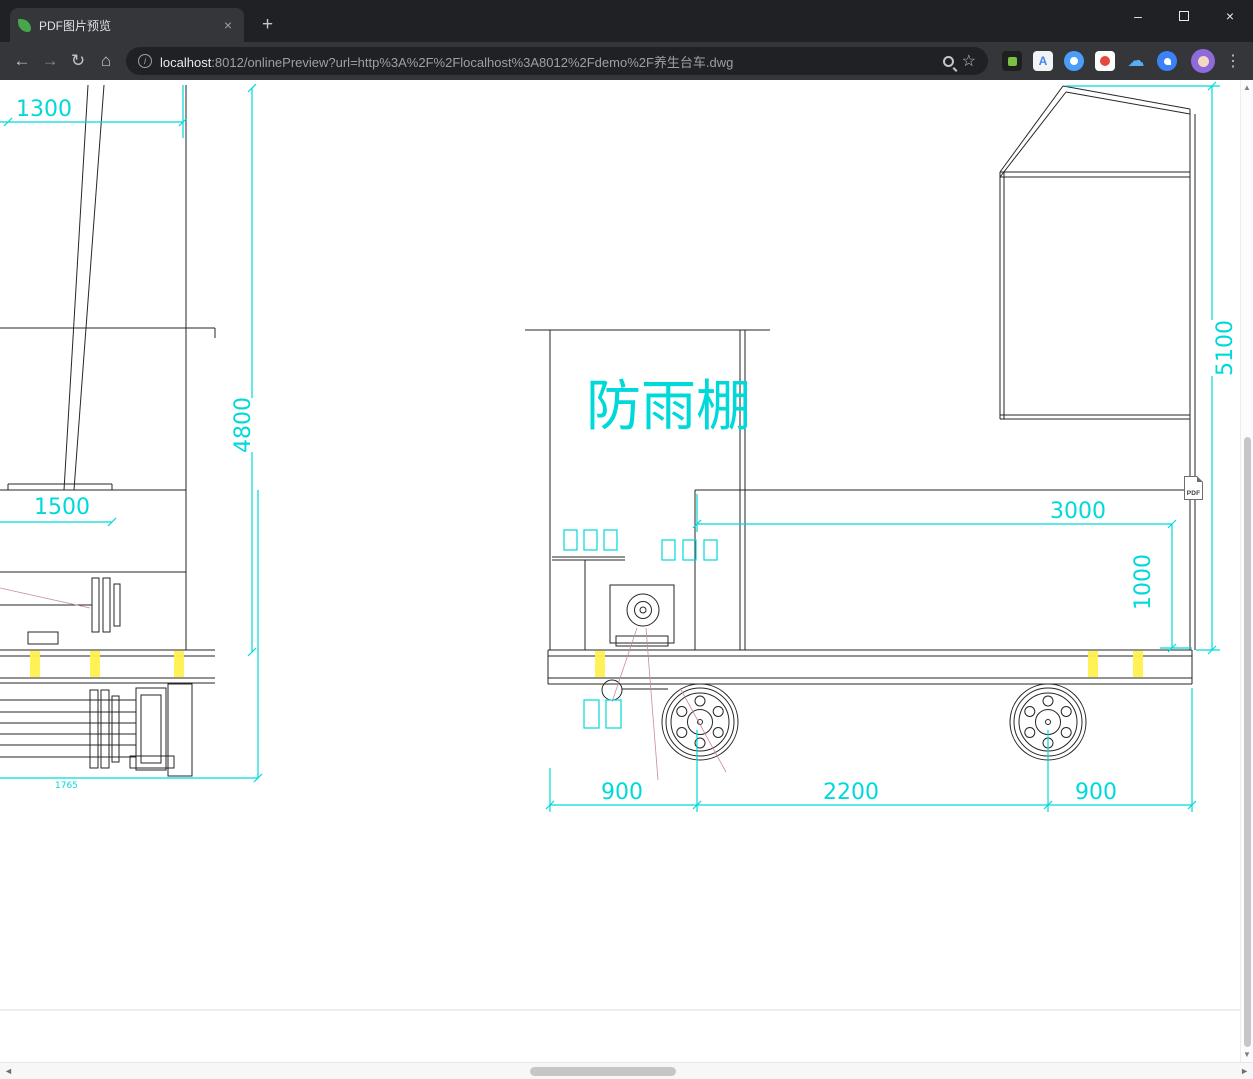 The width and height of the screenshot is (1253, 1079). What do you see at coordinates (603, 1071) in the screenshot?
I see `horizontal-scrollbar-thumb` at bounding box center [603, 1071].